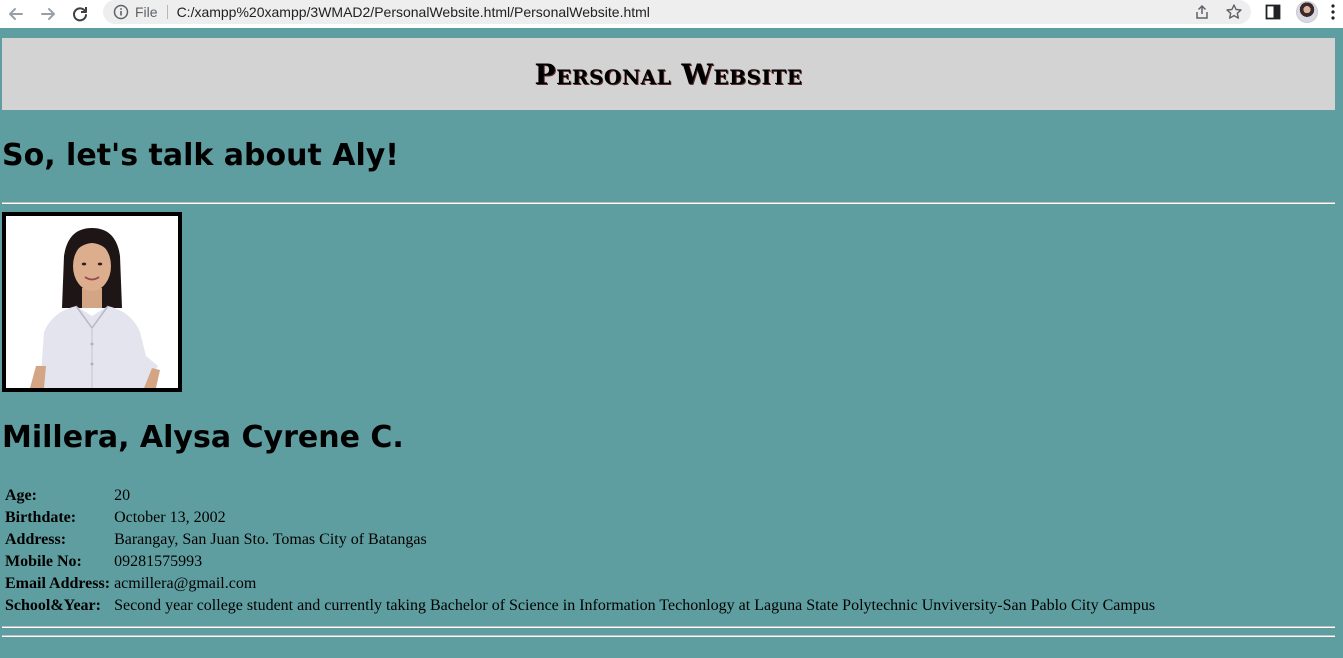 This screenshot has width=1343, height=658. I want to click on side-panel-icon, so click(1273, 12).